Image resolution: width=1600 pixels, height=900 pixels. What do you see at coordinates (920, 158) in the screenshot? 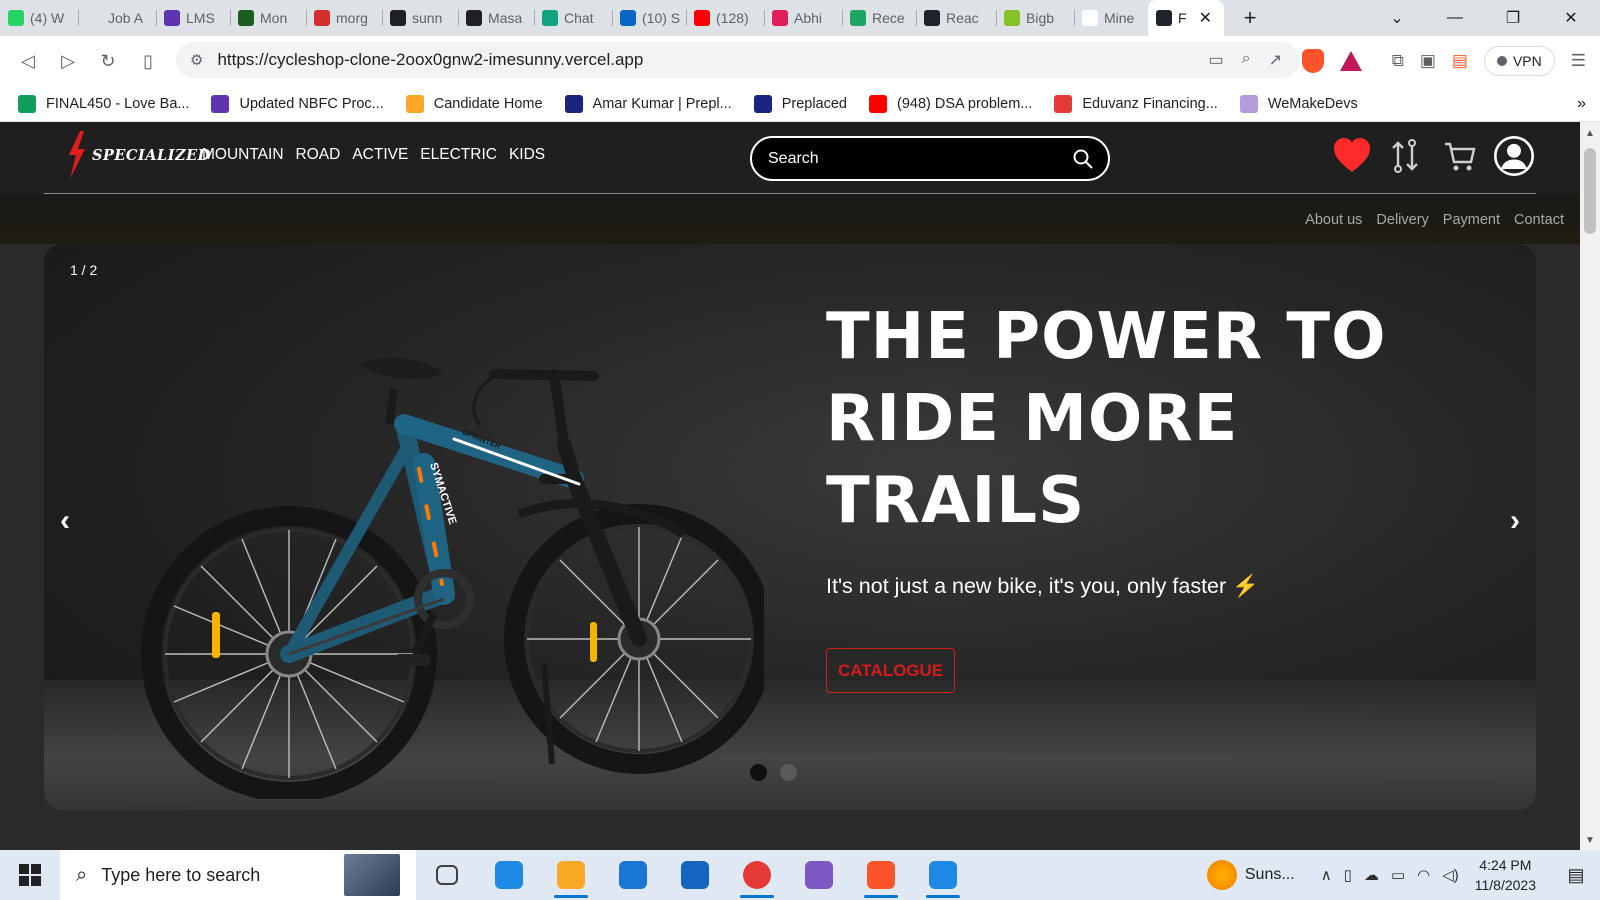
I see `search-input` at bounding box center [920, 158].